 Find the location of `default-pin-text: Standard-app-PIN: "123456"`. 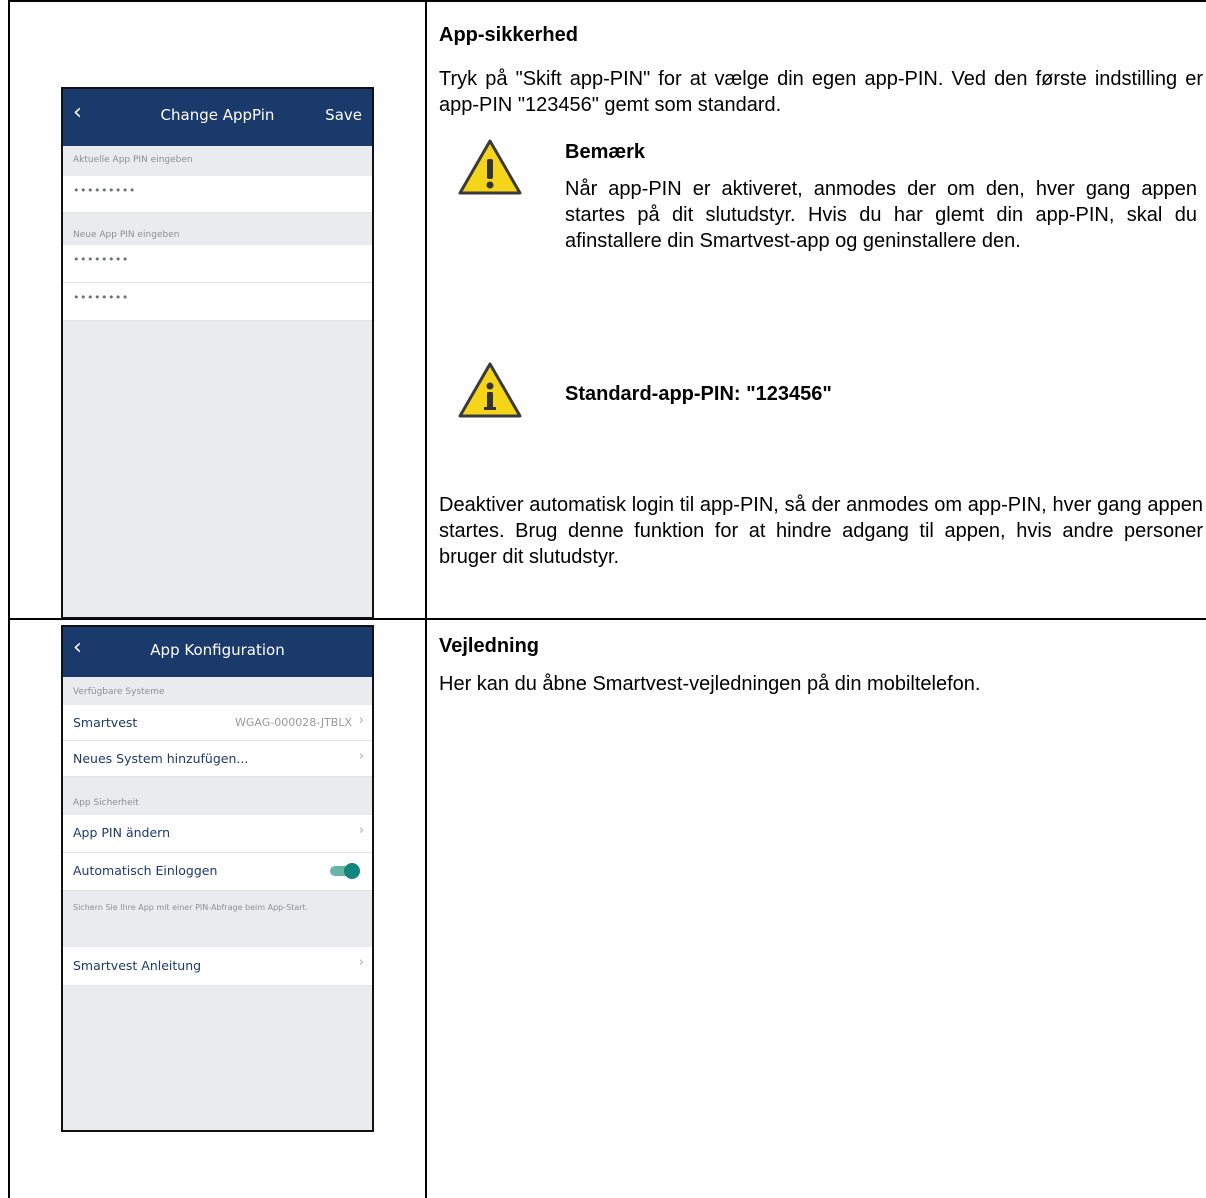

default-pin-text: Standard-app-PIN: "123456" is located at coordinates (698, 394).